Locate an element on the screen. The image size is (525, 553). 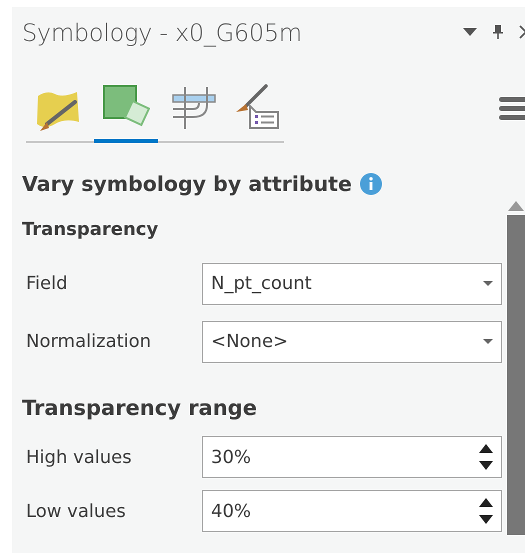
dropdown-icon is located at coordinates (470, 32).